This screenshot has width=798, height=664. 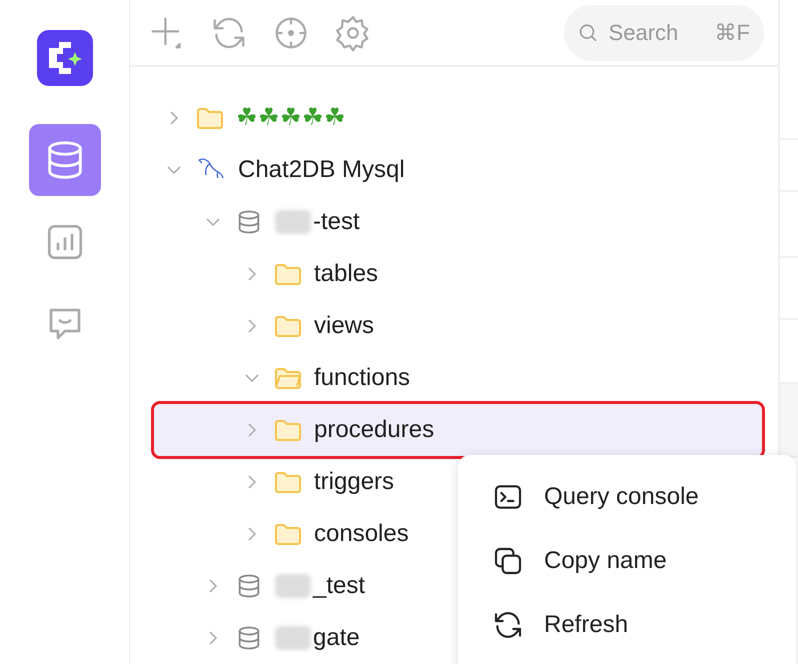 What do you see at coordinates (344, 326) in the screenshot?
I see `tree-label: views` at bounding box center [344, 326].